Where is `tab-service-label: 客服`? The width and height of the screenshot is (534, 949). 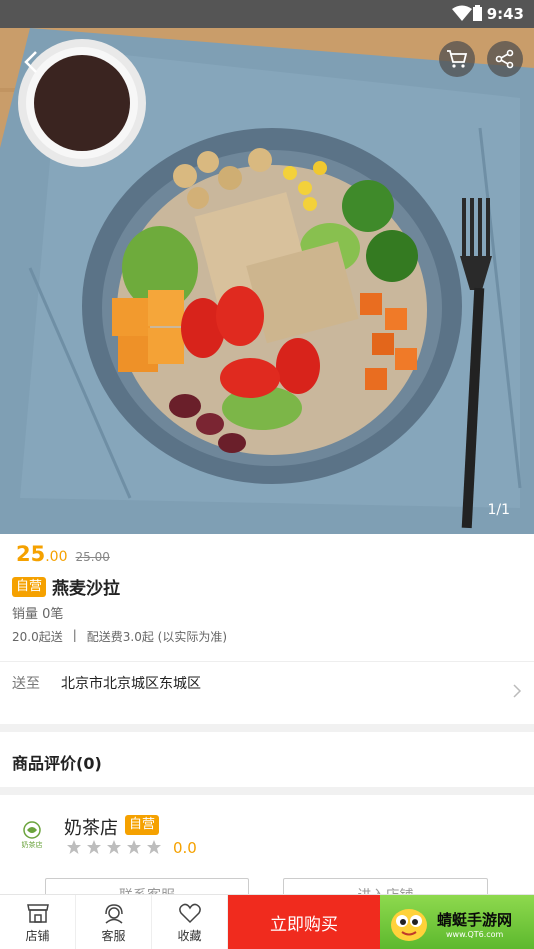
tab-service-label: 客服 is located at coordinates (113, 935).